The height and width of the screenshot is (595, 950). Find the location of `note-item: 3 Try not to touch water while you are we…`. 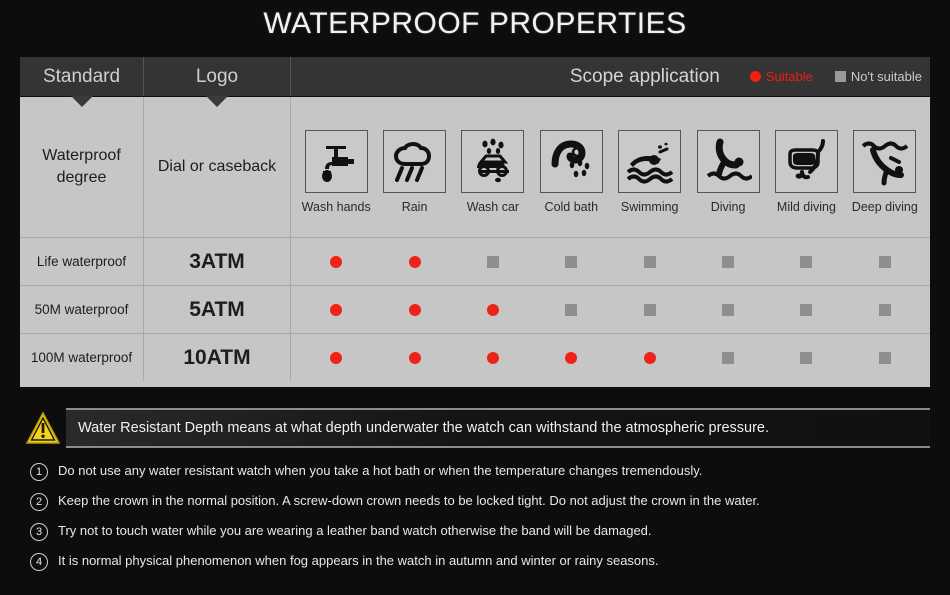

note-item: 3 Try not to touch water while you are we… is located at coordinates (472, 537).